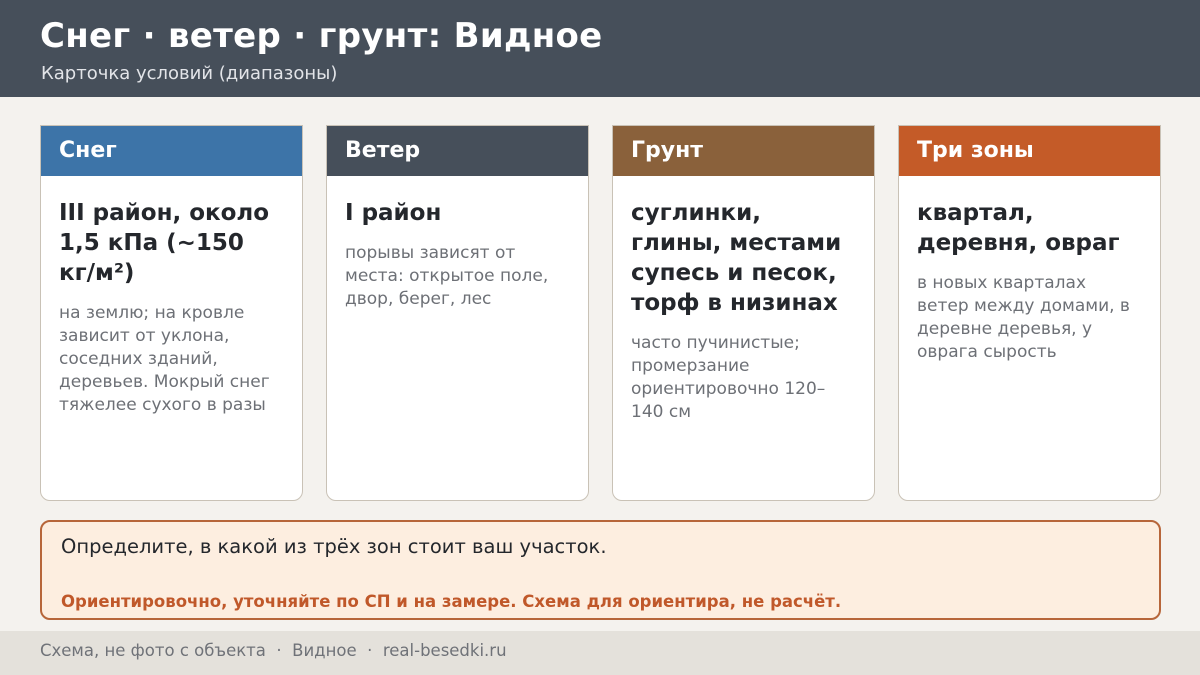 The width and height of the screenshot is (1200, 675). I want to click on card-heading: Три зоны, so click(1029, 151).